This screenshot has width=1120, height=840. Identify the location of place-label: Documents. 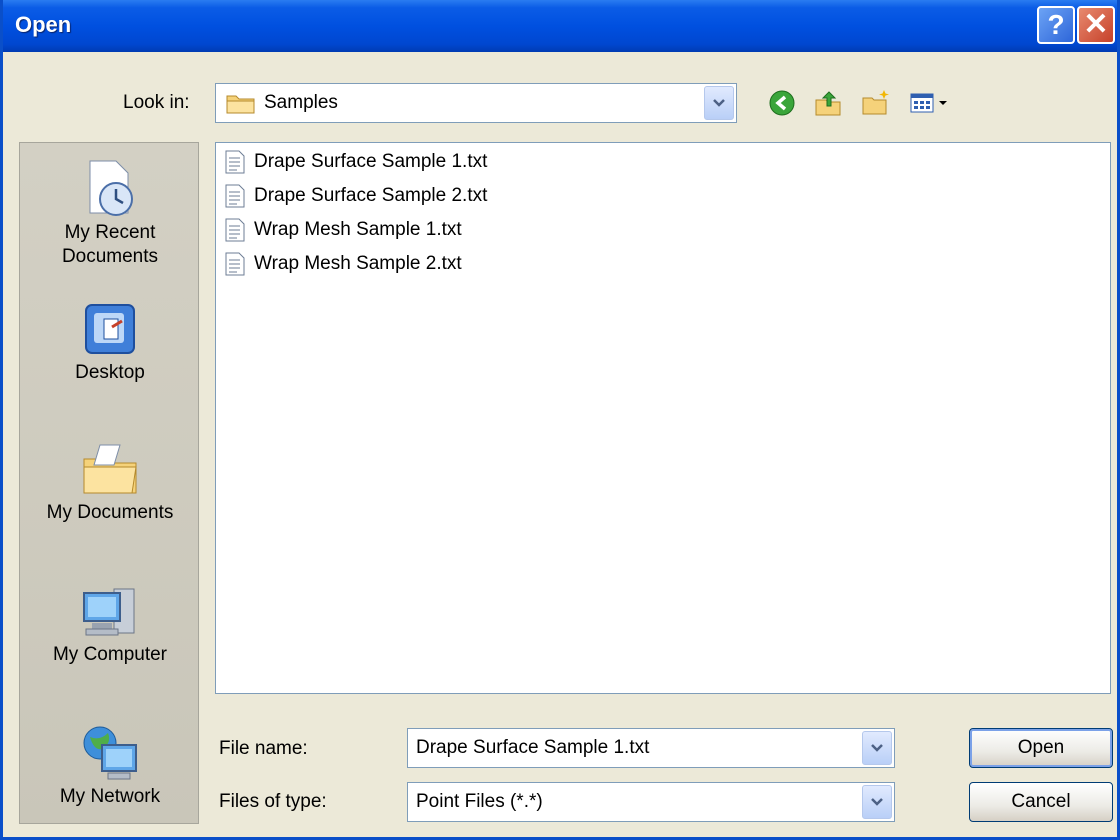
(110, 256).